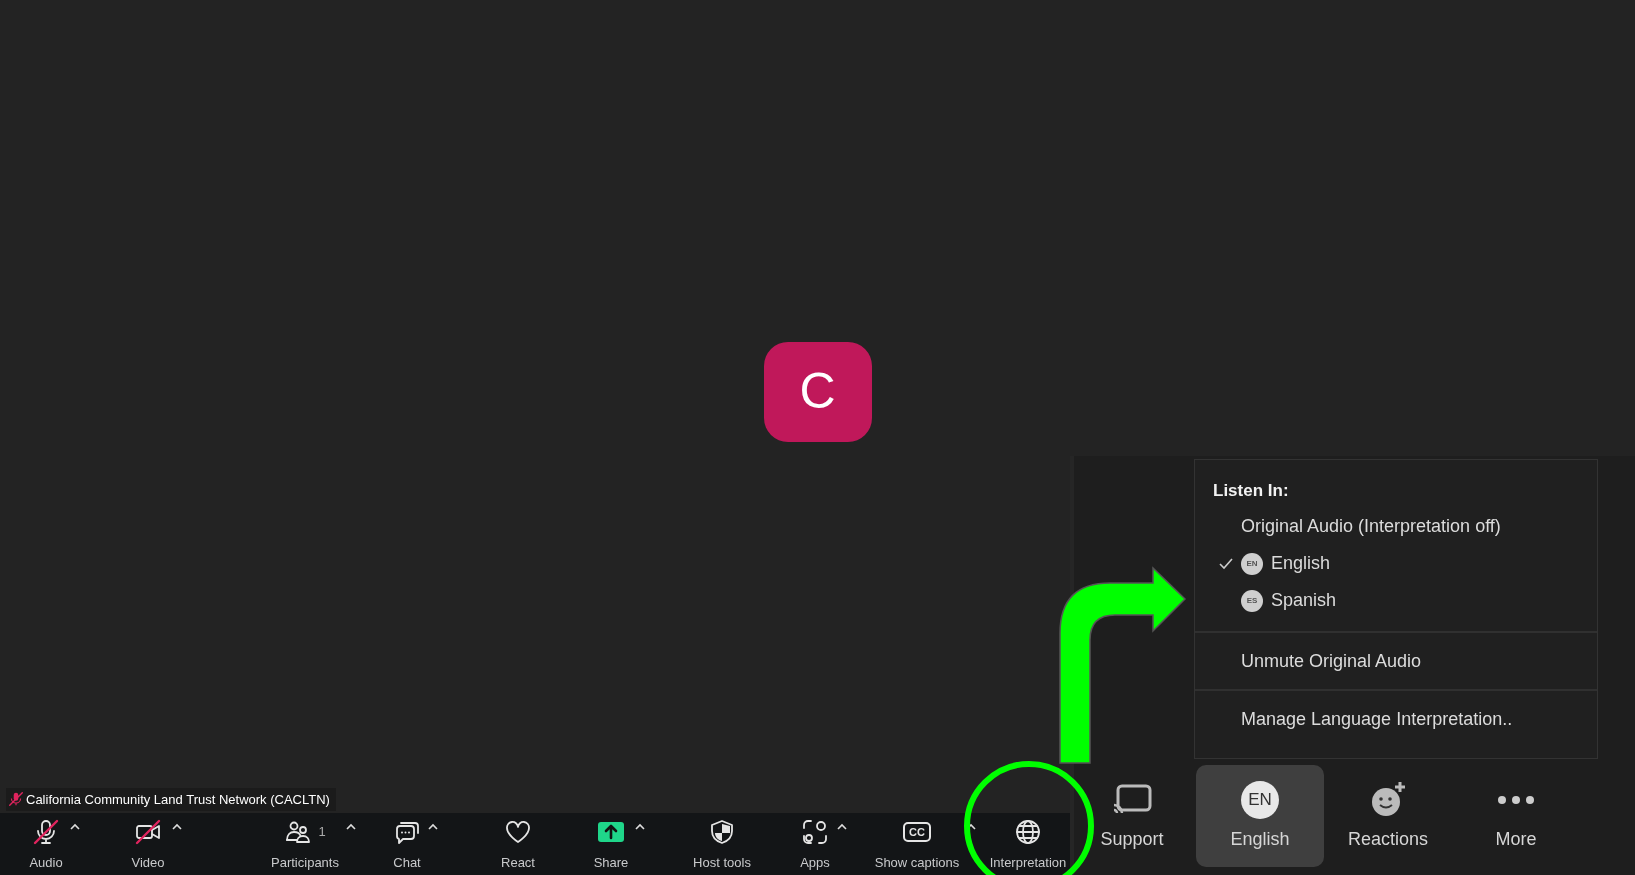 The image size is (1635, 875). I want to click on participants-button: 1 Participants, so click(305, 846).